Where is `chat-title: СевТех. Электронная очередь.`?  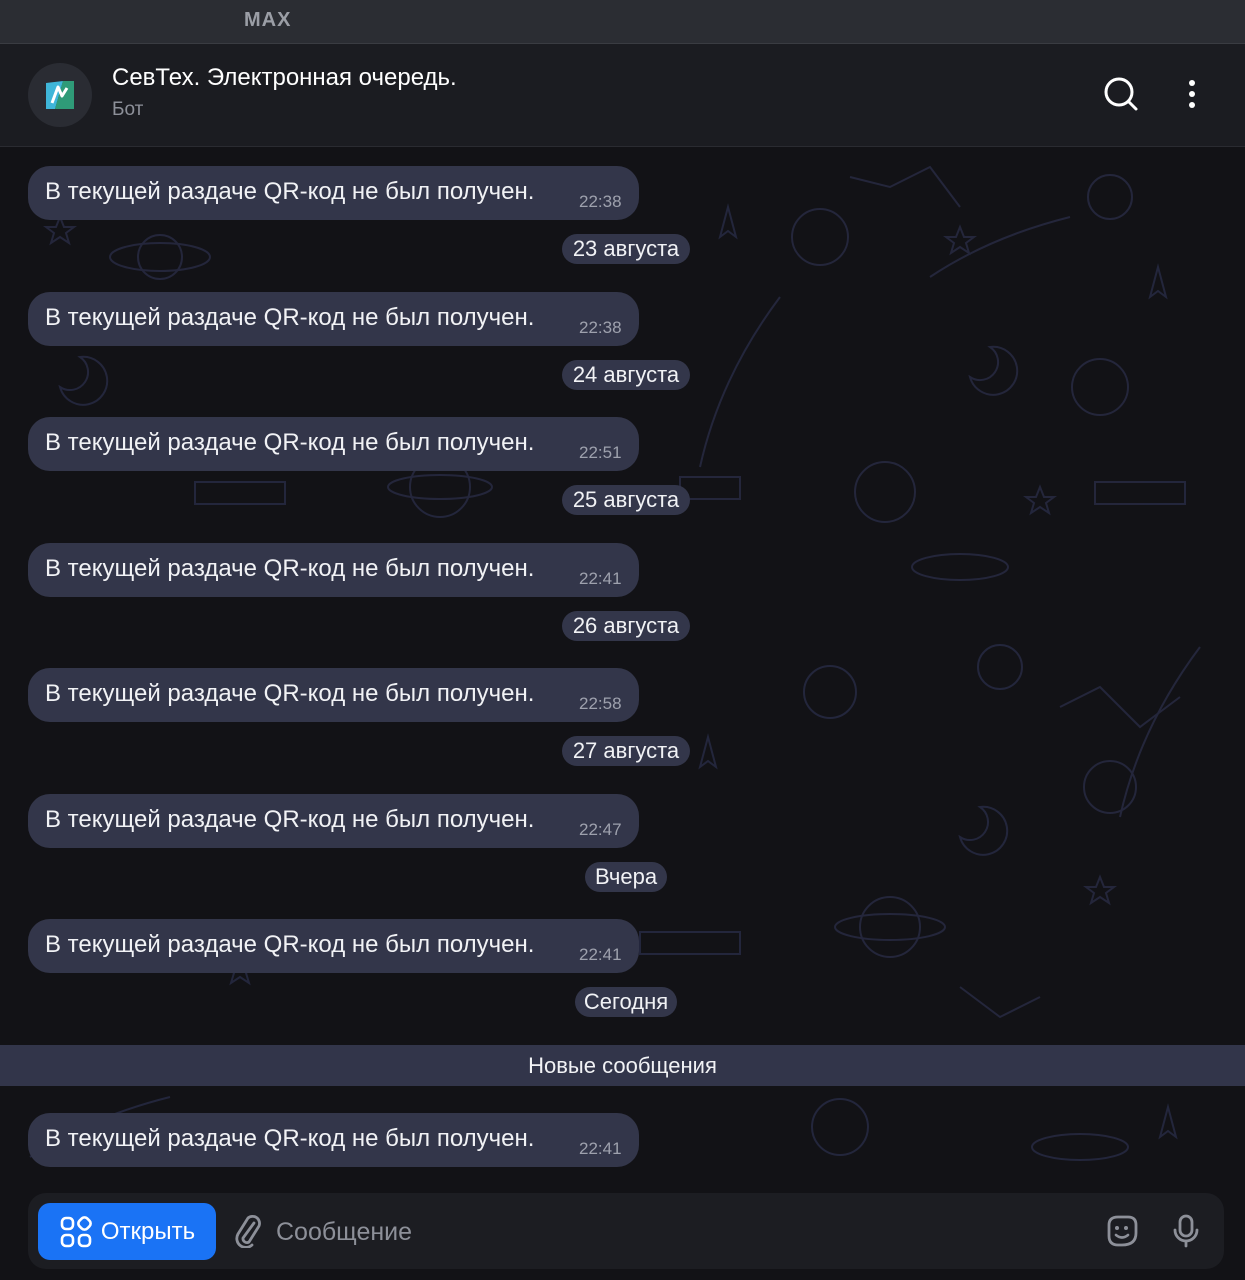
chat-title: СевТех. Электронная очередь. is located at coordinates (284, 77).